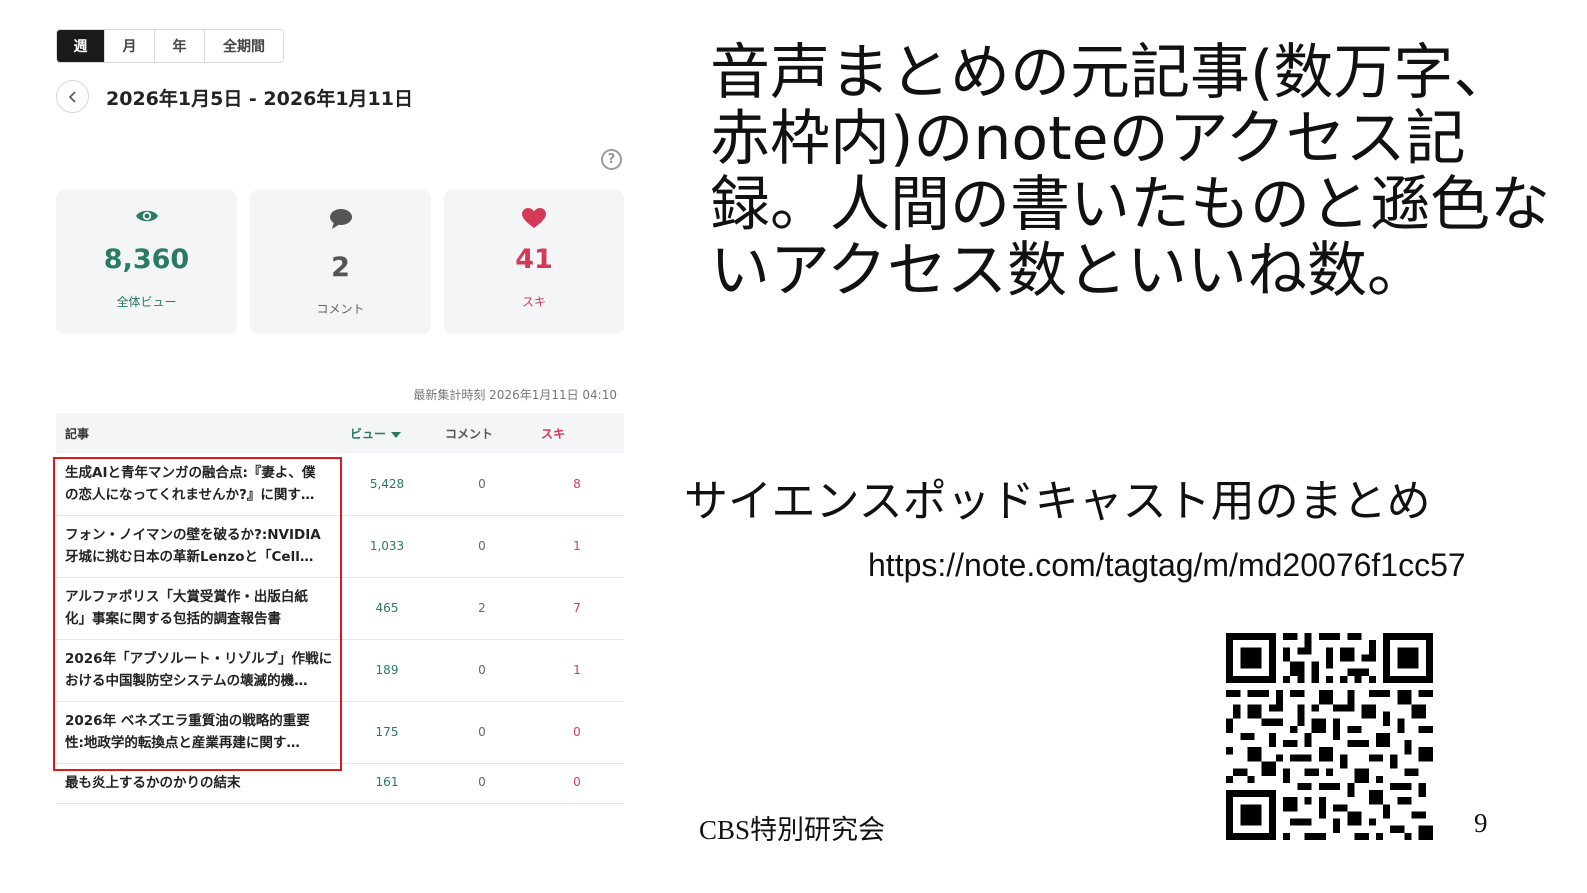 The width and height of the screenshot is (1587, 893). What do you see at coordinates (1481, 823) in the screenshot?
I see `page-number: 9` at bounding box center [1481, 823].